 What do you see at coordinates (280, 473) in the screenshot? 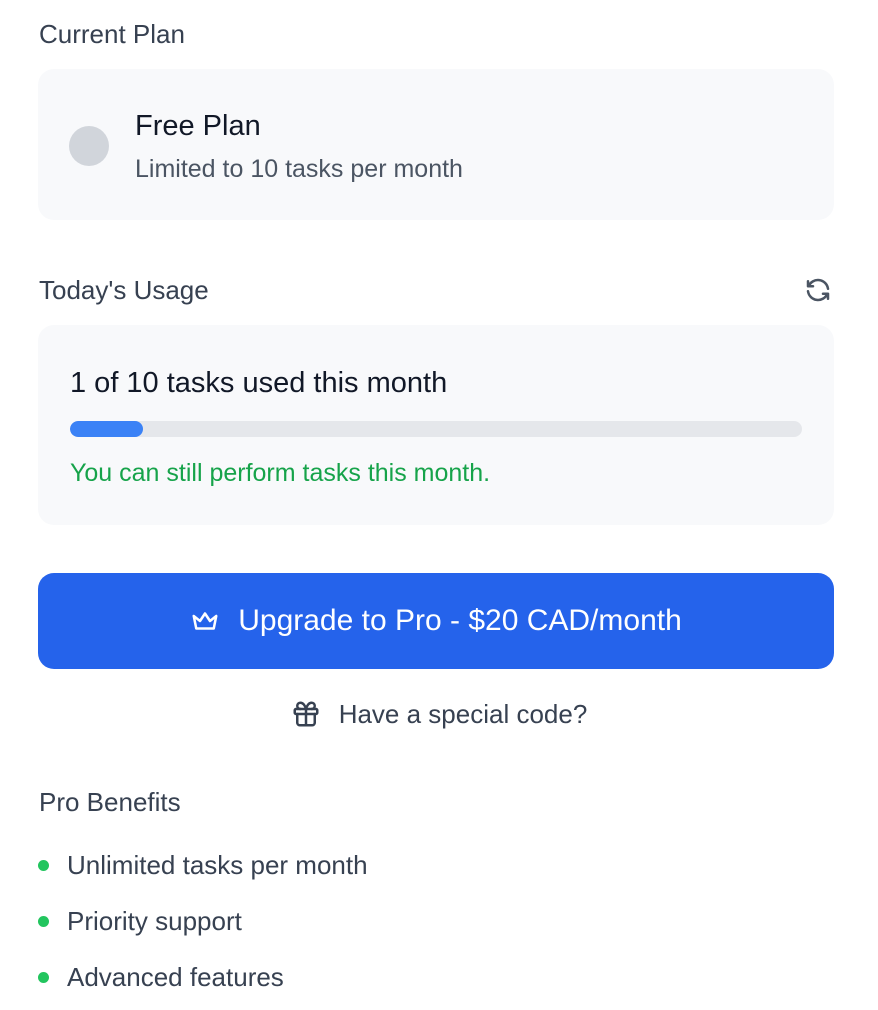
I see `usage-status-message: You can still perform tasks this month.` at bounding box center [280, 473].